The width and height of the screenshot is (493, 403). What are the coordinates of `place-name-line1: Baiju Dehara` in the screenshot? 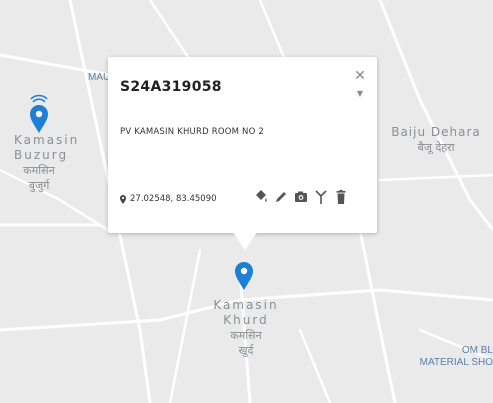 It's located at (436, 132).